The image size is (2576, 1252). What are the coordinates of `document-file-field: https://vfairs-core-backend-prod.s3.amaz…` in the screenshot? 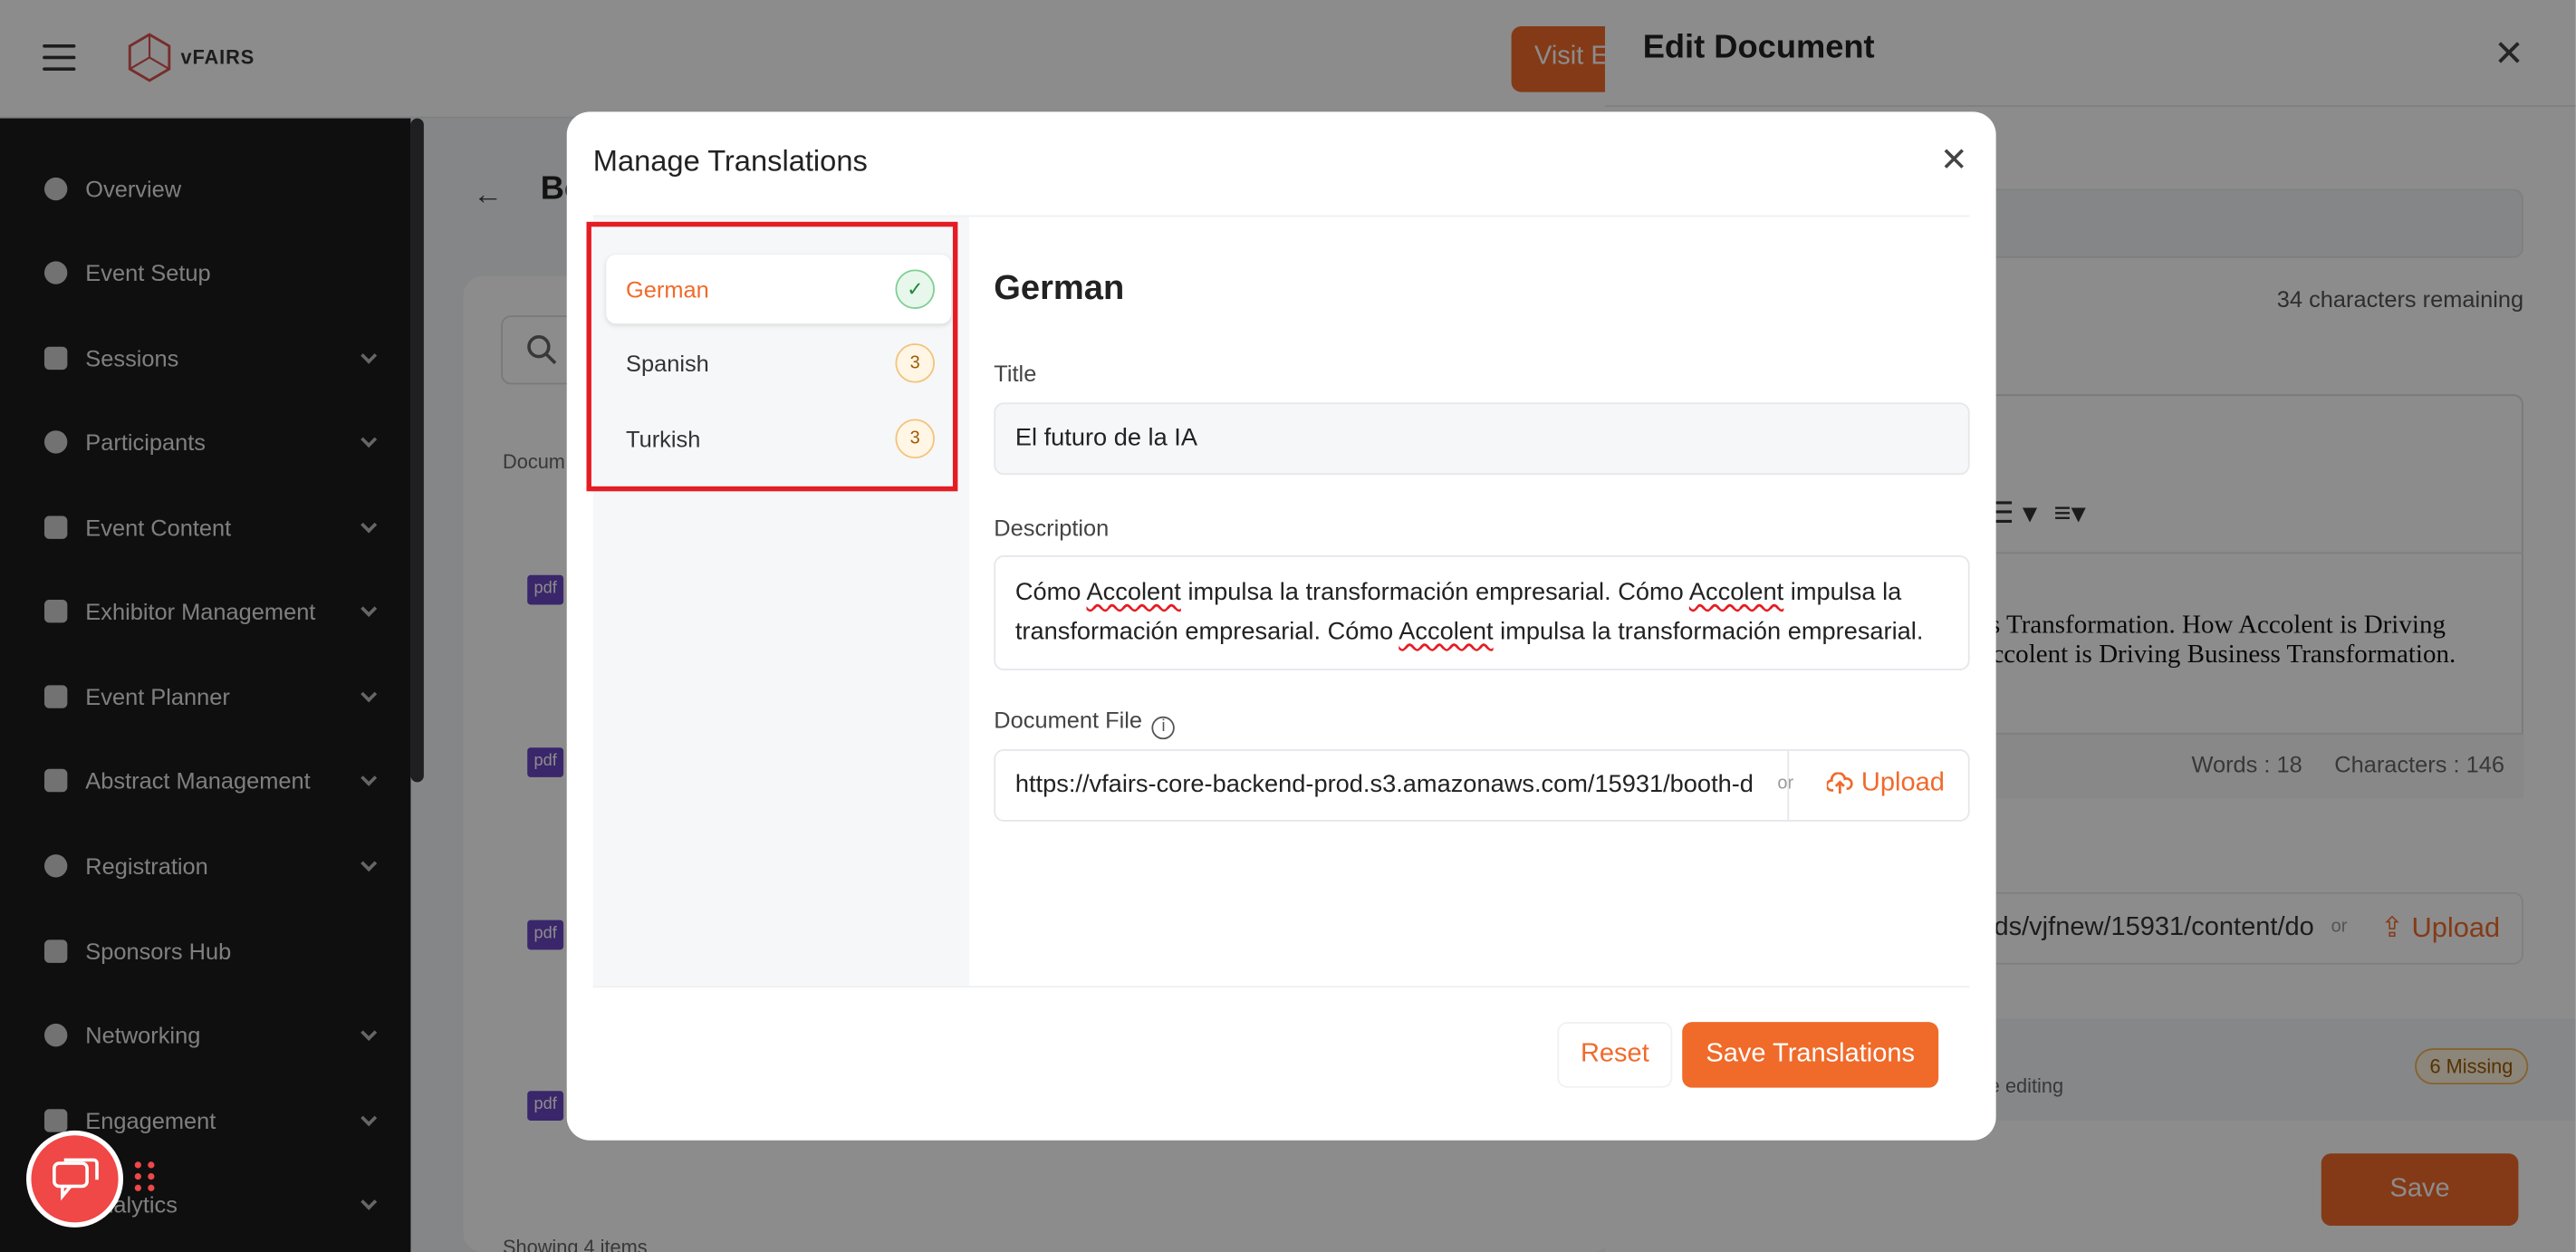 It's located at (1482, 785).